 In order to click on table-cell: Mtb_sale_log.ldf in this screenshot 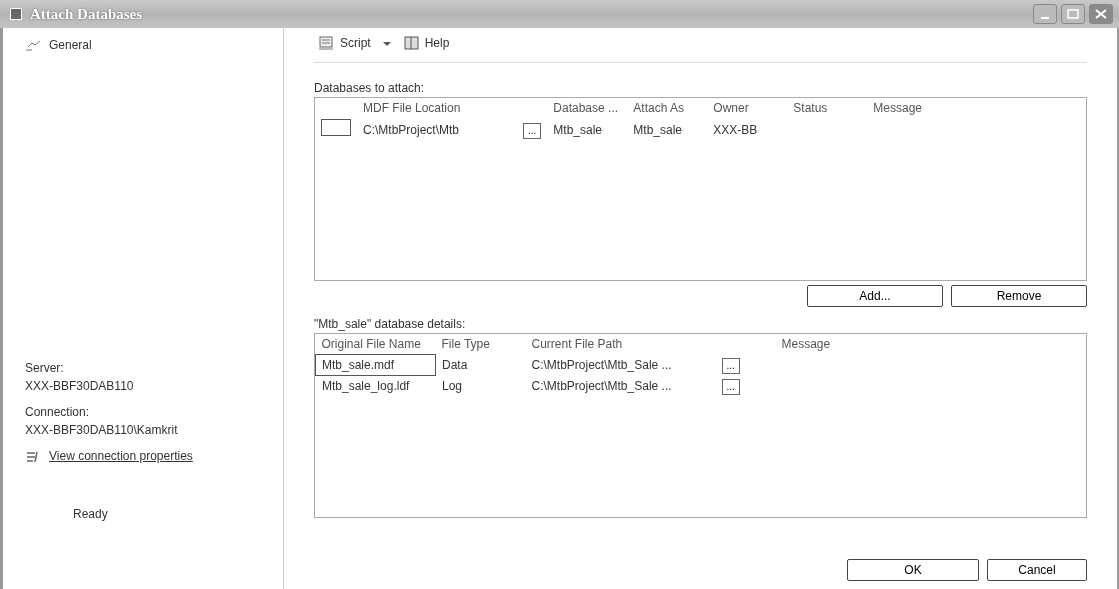, I will do `click(375, 386)`.